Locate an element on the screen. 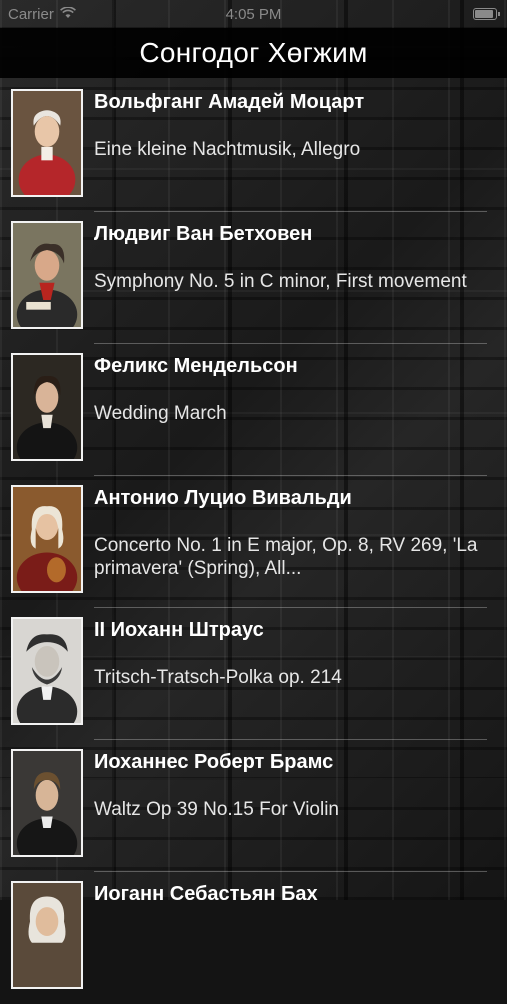  composer-name: Антонио Луцио Вивальди is located at coordinates (223, 498).